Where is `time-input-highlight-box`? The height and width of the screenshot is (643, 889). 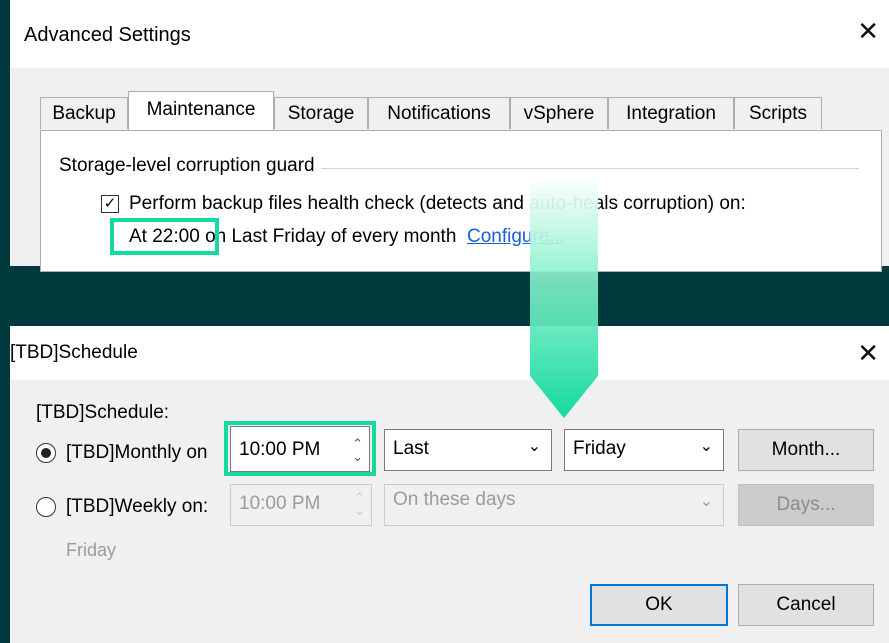 time-input-highlight-box is located at coordinates (300, 448).